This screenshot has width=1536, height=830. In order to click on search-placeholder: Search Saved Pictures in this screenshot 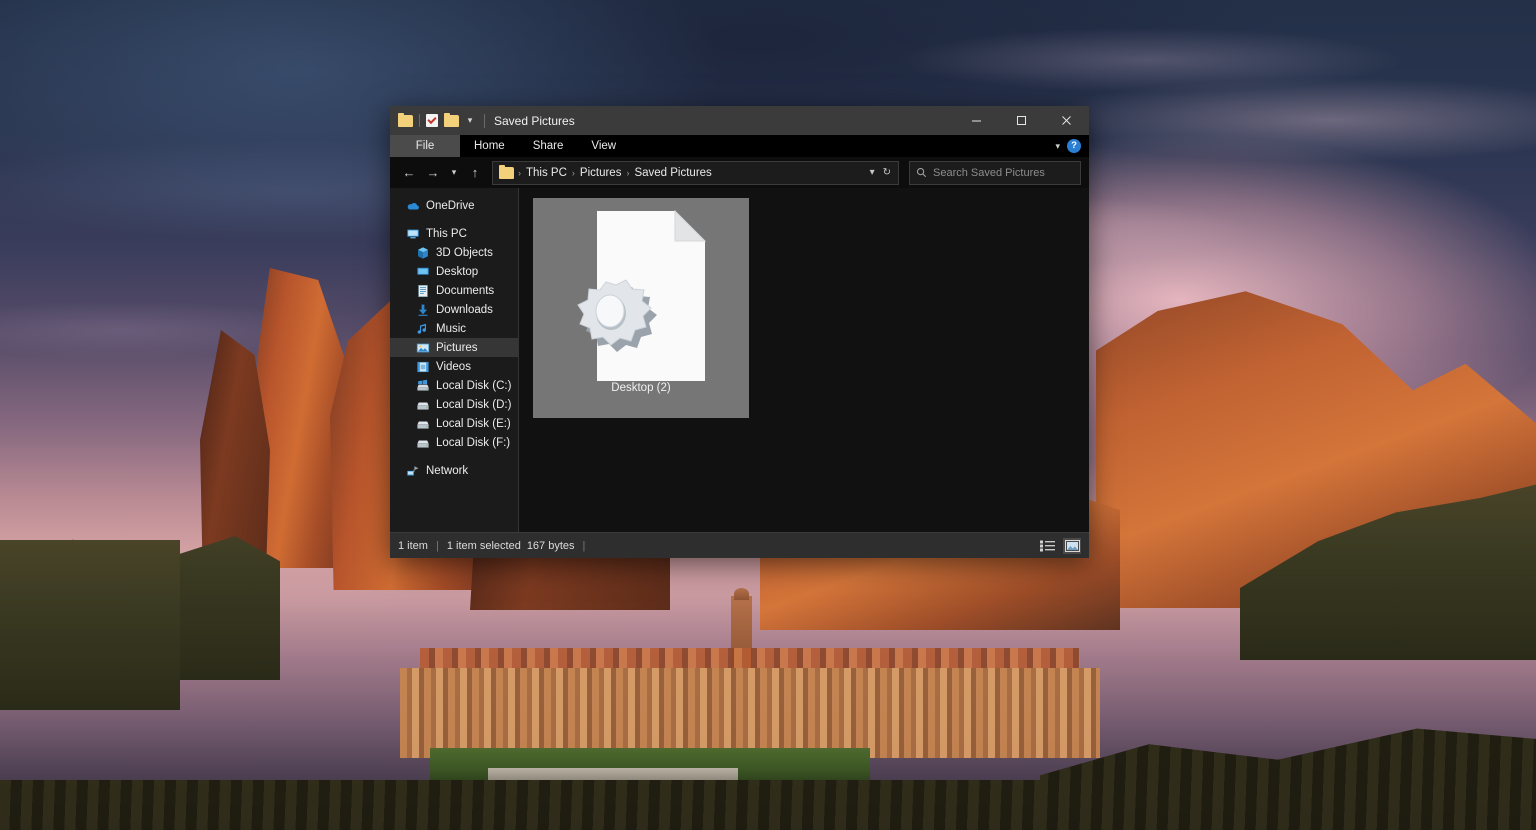, I will do `click(989, 172)`.